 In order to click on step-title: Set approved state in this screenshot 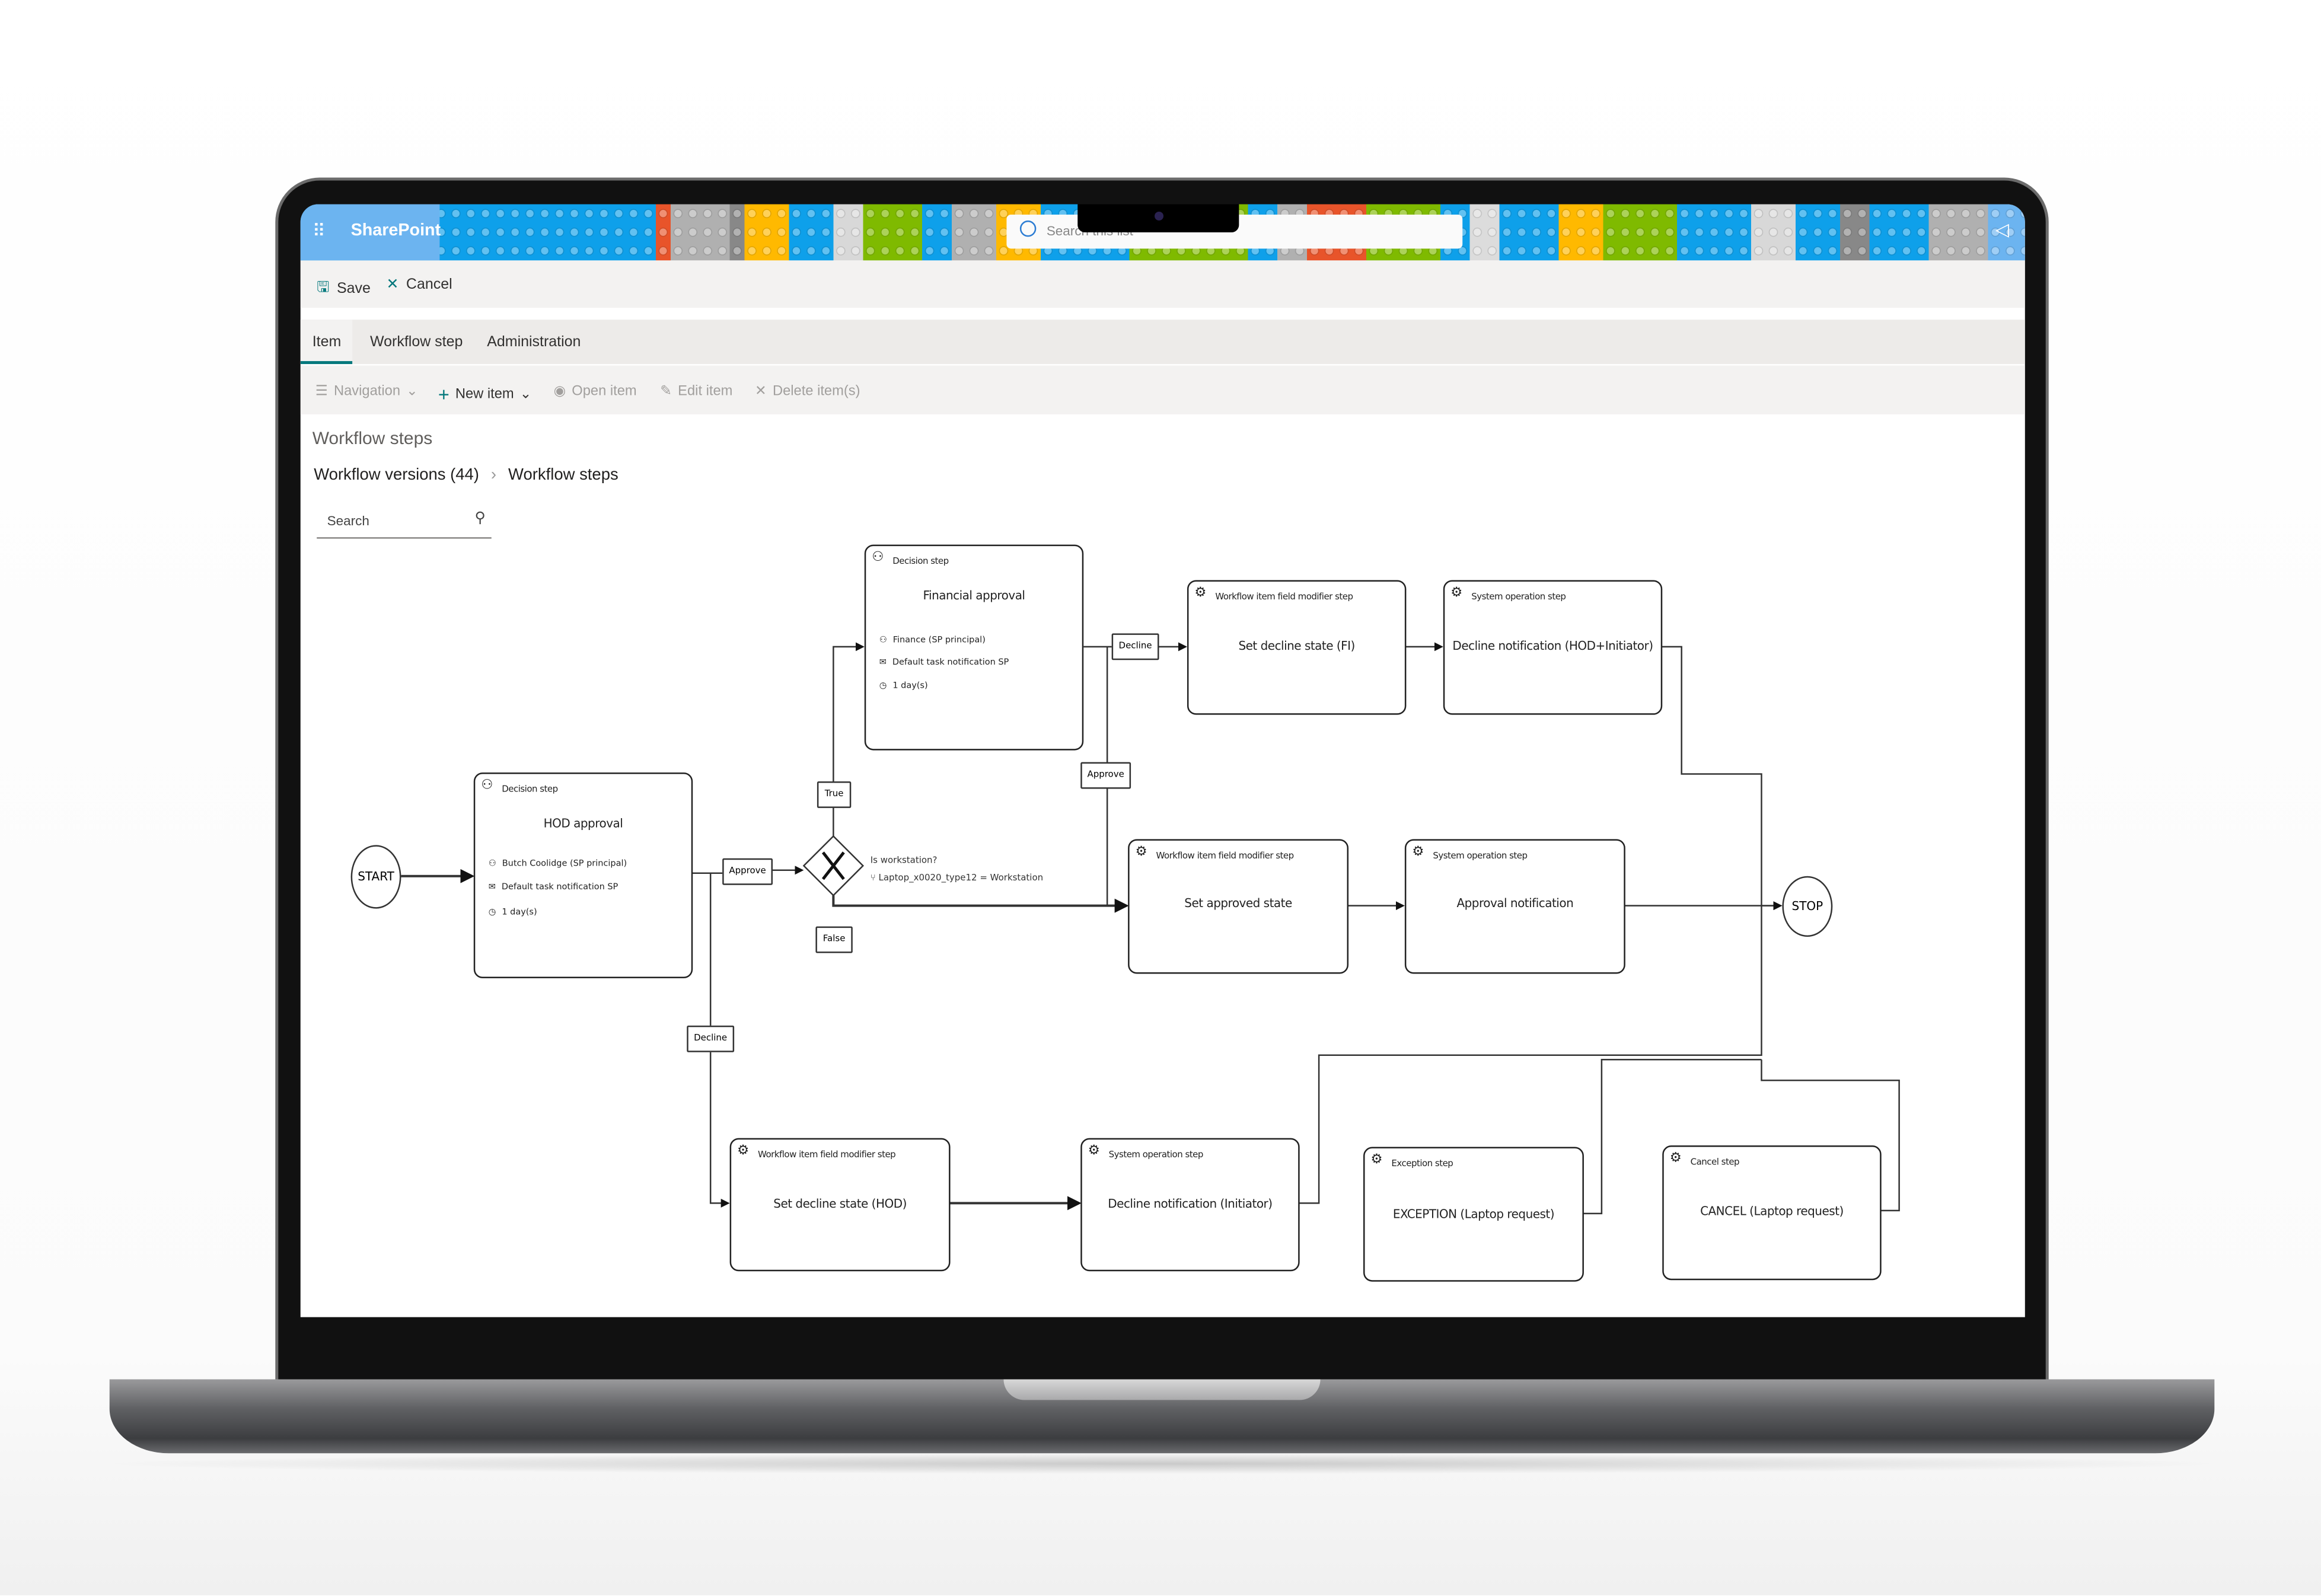, I will do `click(1238, 903)`.